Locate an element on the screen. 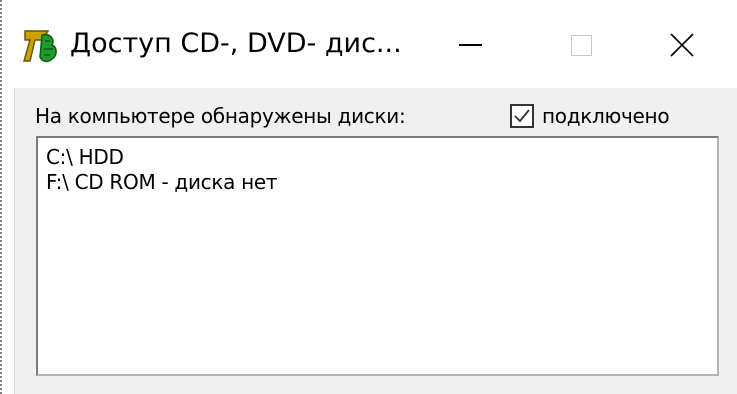 The image size is (737, 394). connected-checkbox is located at coordinates (522, 116).